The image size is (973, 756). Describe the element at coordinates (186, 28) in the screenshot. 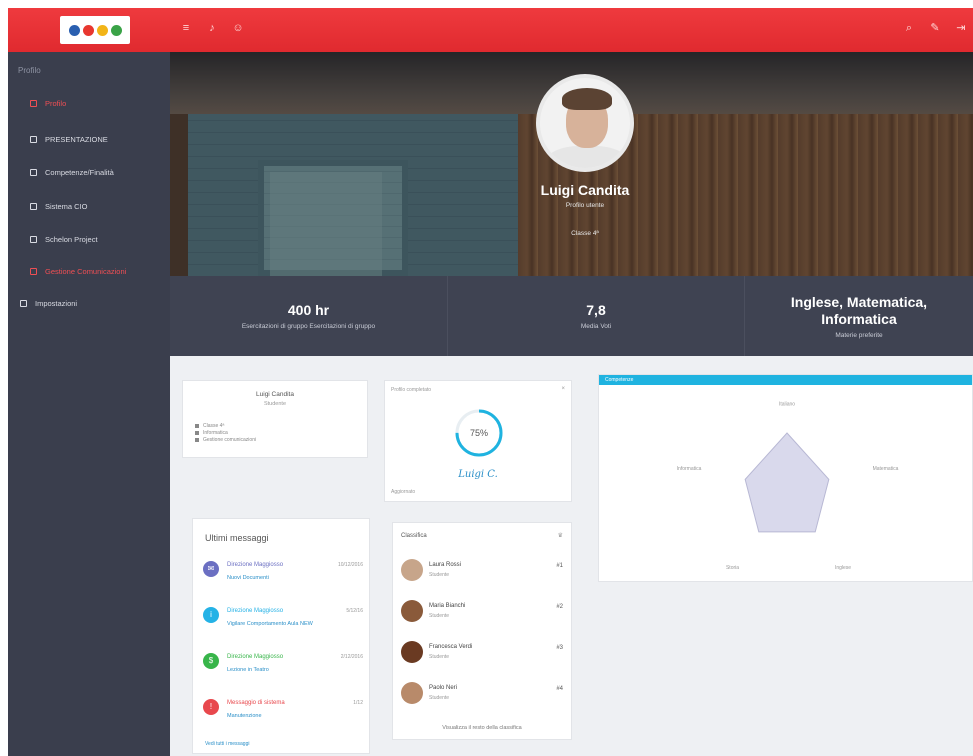

I see `menu-icon: ≡` at that location.